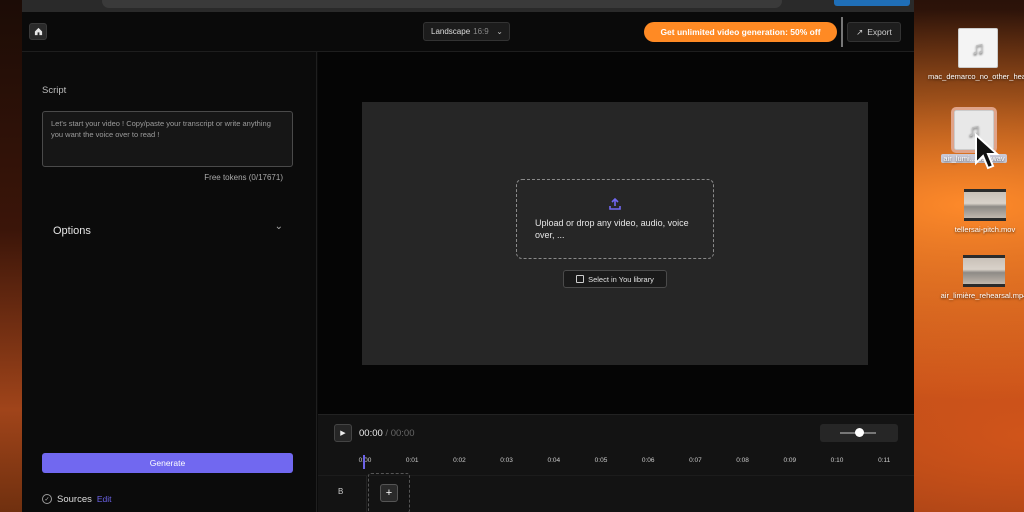 The height and width of the screenshot is (512, 1024). Describe the element at coordinates (978, 48) in the screenshot. I see `music-note-icon: ♫` at that location.